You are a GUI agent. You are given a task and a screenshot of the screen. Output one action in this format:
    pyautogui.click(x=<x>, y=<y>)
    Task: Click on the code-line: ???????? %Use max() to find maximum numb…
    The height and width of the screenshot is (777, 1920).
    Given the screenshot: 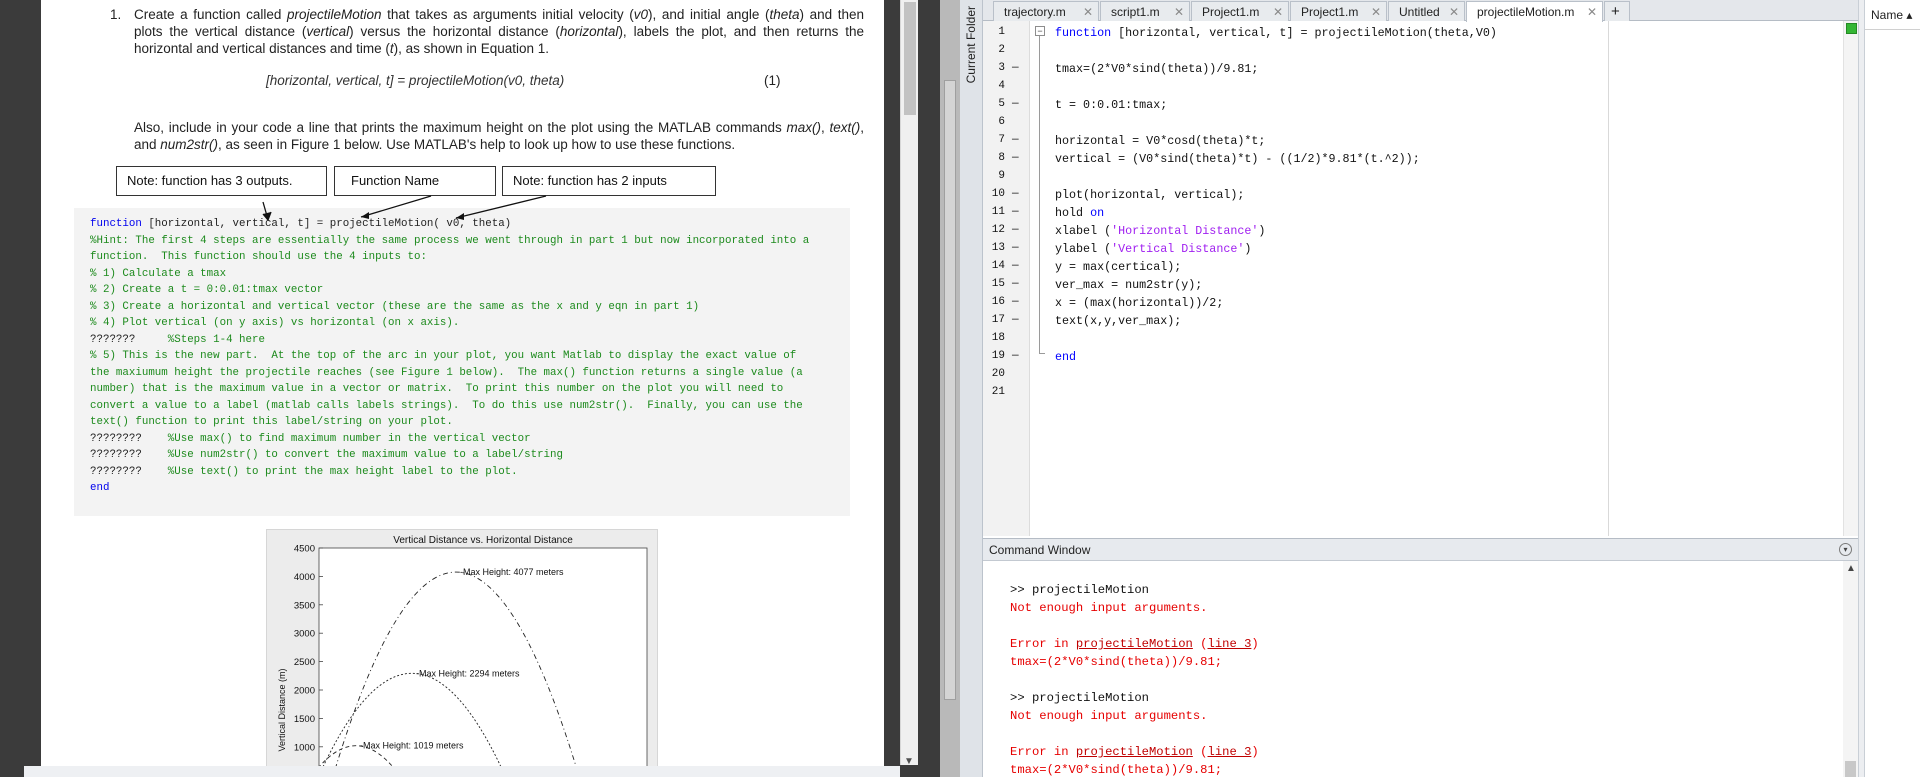 What is the action you would take?
    pyautogui.click(x=310, y=438)
    